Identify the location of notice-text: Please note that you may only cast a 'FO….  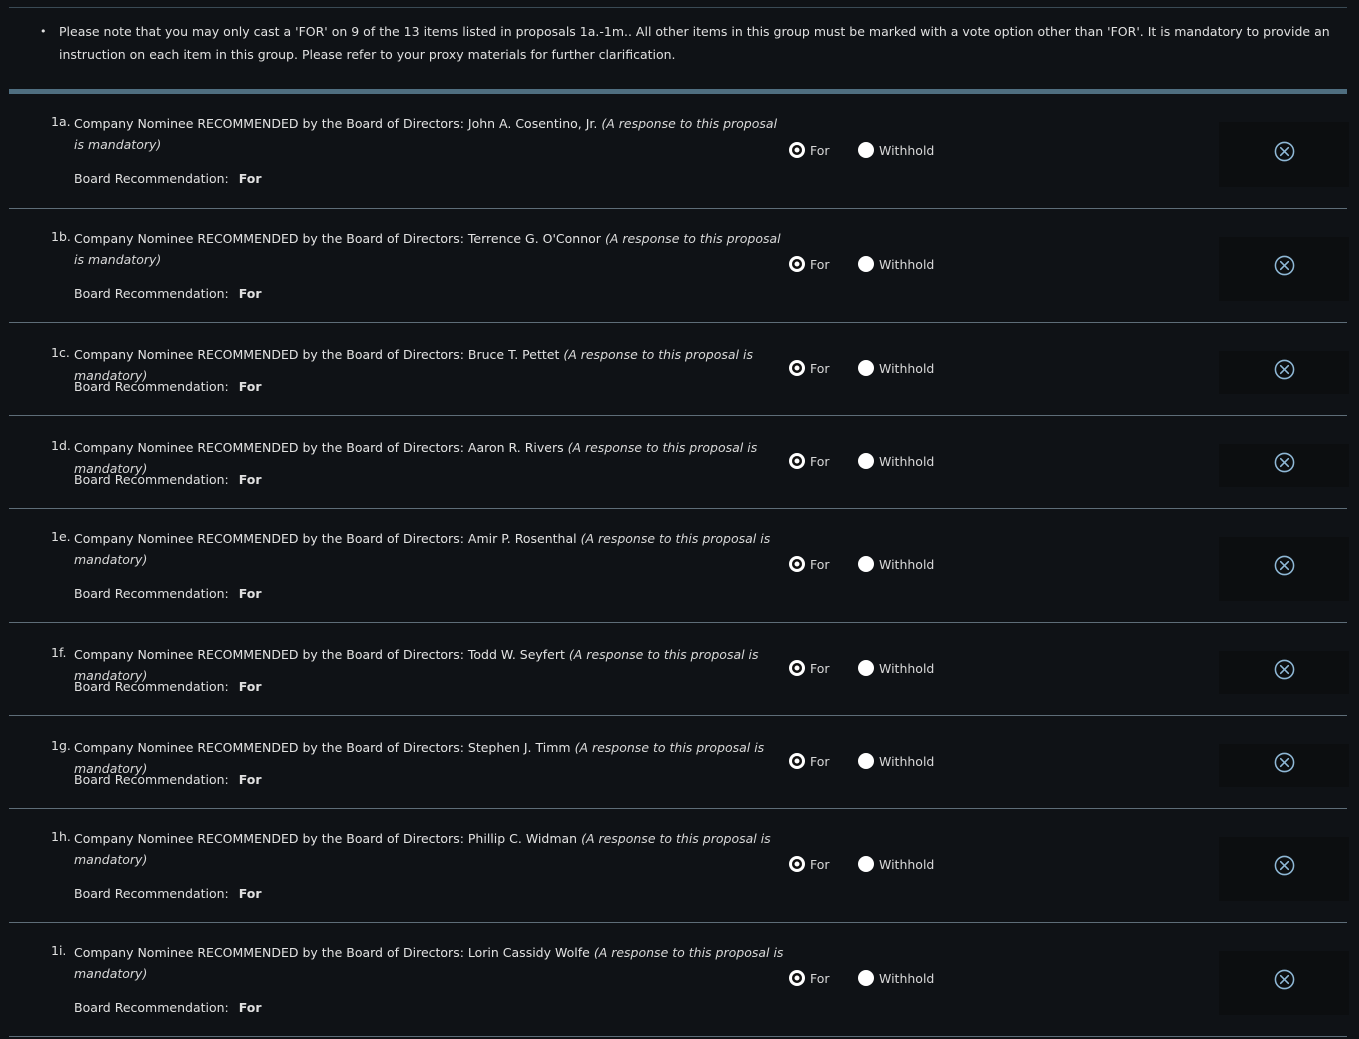
(694, 43).